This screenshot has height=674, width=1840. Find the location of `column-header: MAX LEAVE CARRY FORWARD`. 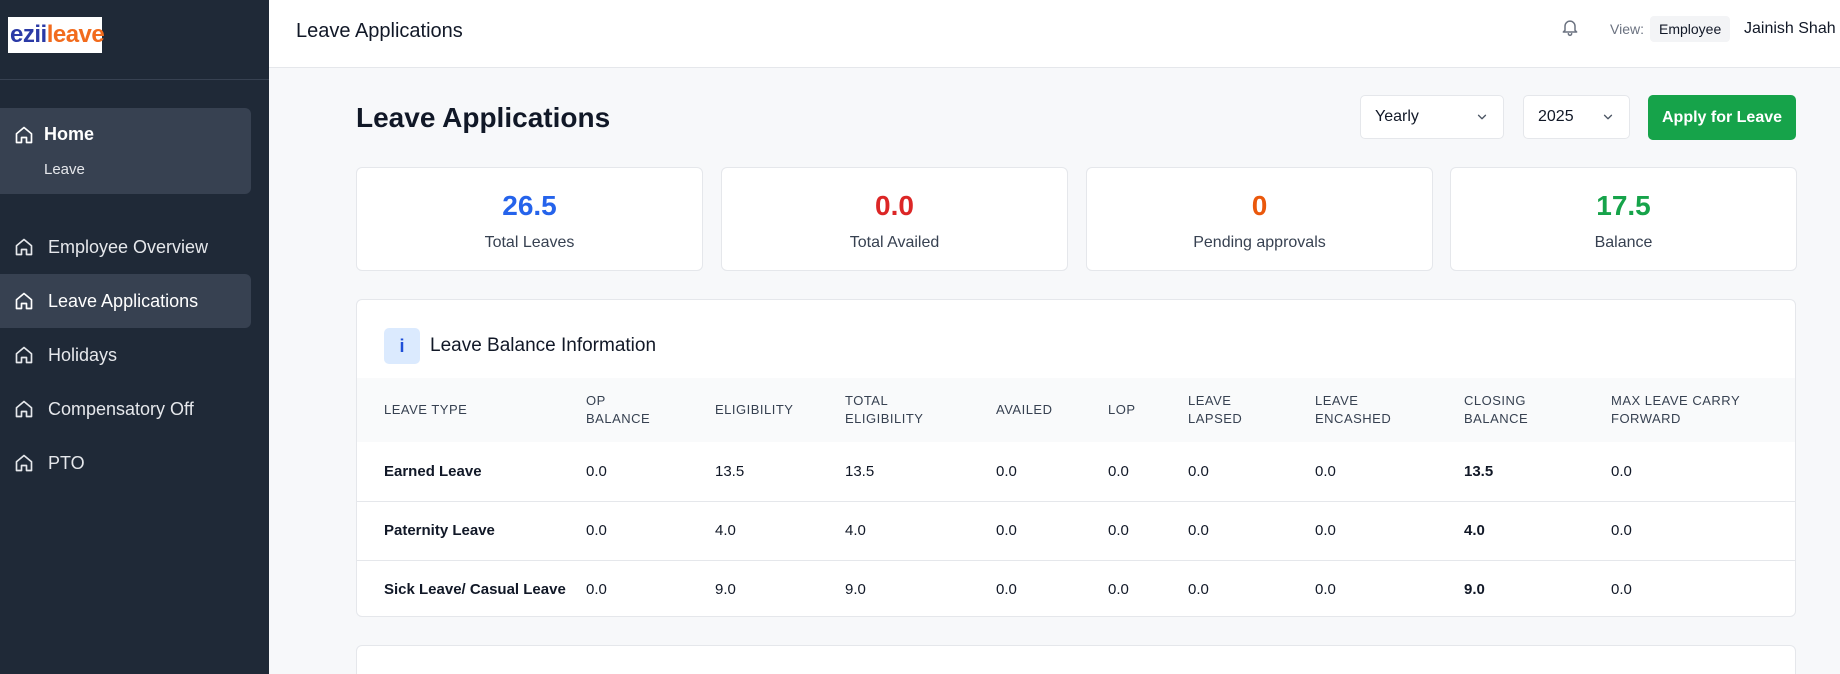

column-header: MAX LEAVE CARRY FORWARD is located at coordinates (1703, 410).